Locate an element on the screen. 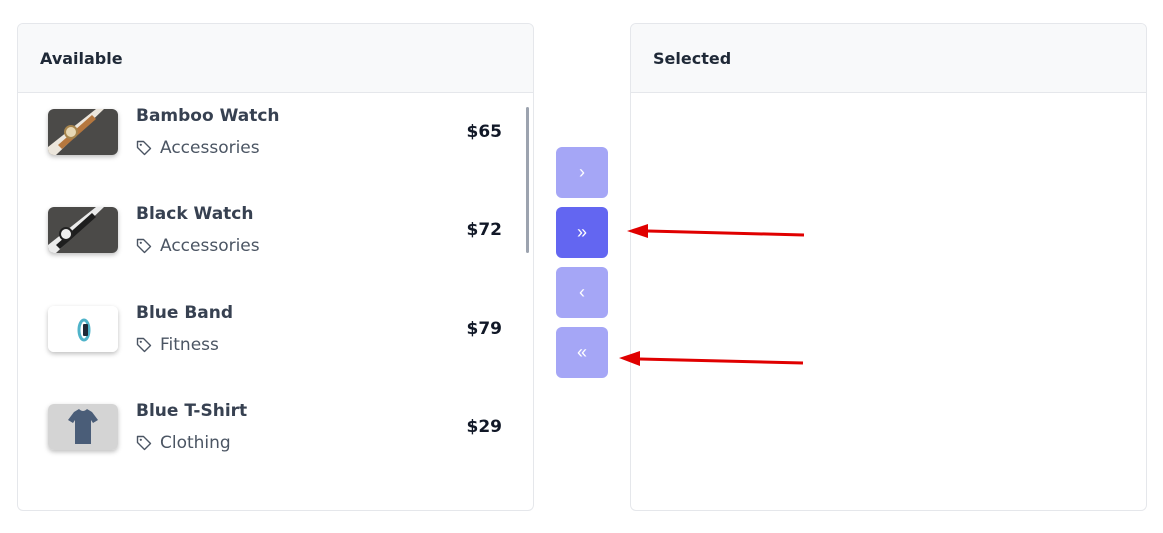  annotation-arrows is located at coordinates (712, 295).